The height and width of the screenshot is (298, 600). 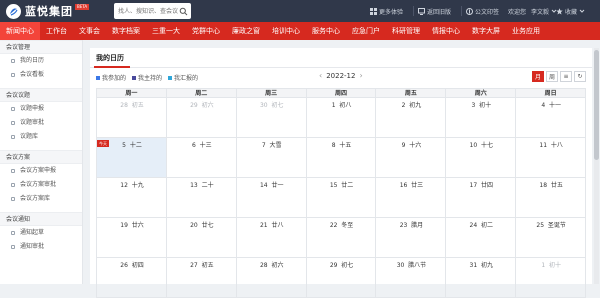 What do you see at coordinates (126, 31) in the screenshot?
I see `nav-item: 数字档案` at bounding box center [126, 31].